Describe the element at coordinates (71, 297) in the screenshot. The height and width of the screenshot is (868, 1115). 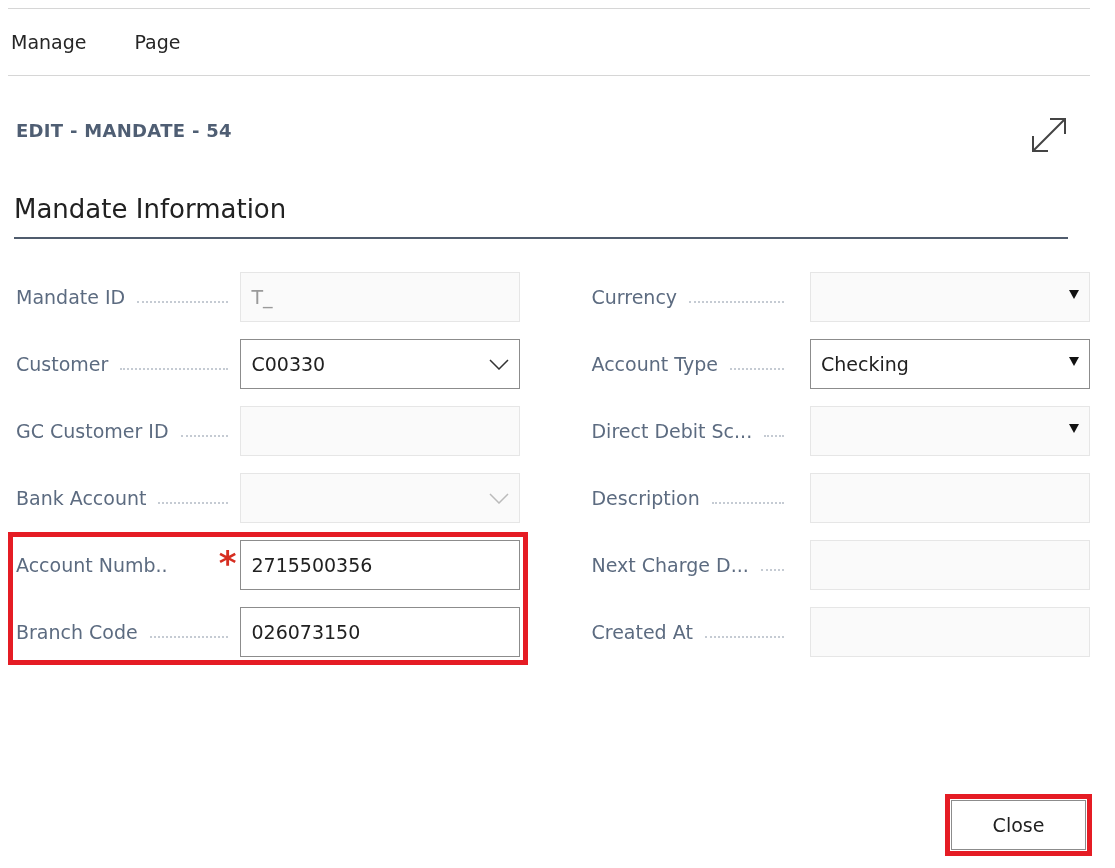
I see `field-label: Mandate ID` at that location.